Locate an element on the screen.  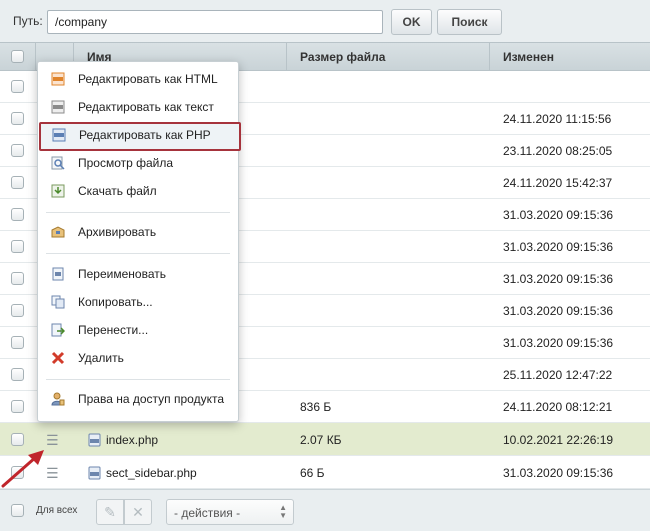
file-size: 66 Б is located at coordinates (312, 473).